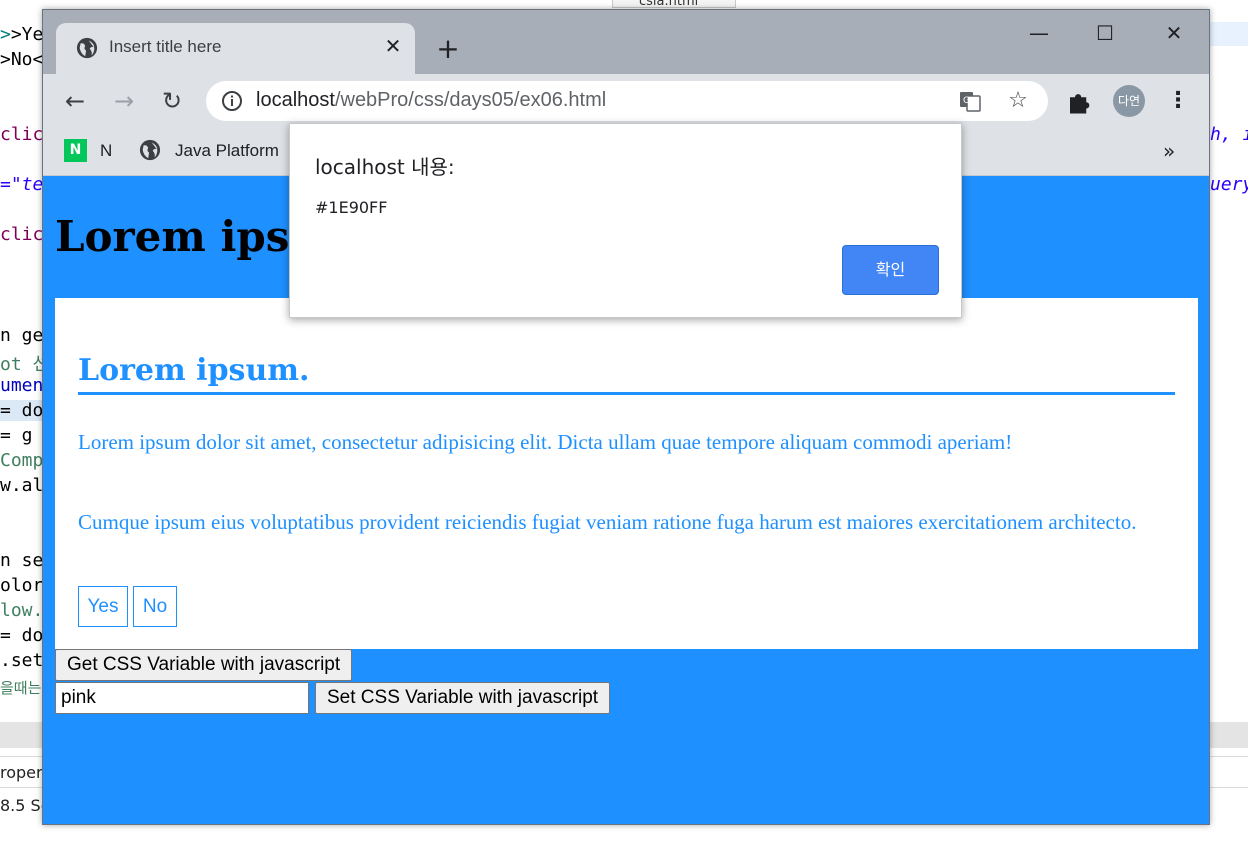 The height and width of the screenshot is (850, 1248). What do you see at coordinates (235, 48) in the screenshot?
I see `browser-tab: Insert title here ✕` at bounding box center [235, 48].